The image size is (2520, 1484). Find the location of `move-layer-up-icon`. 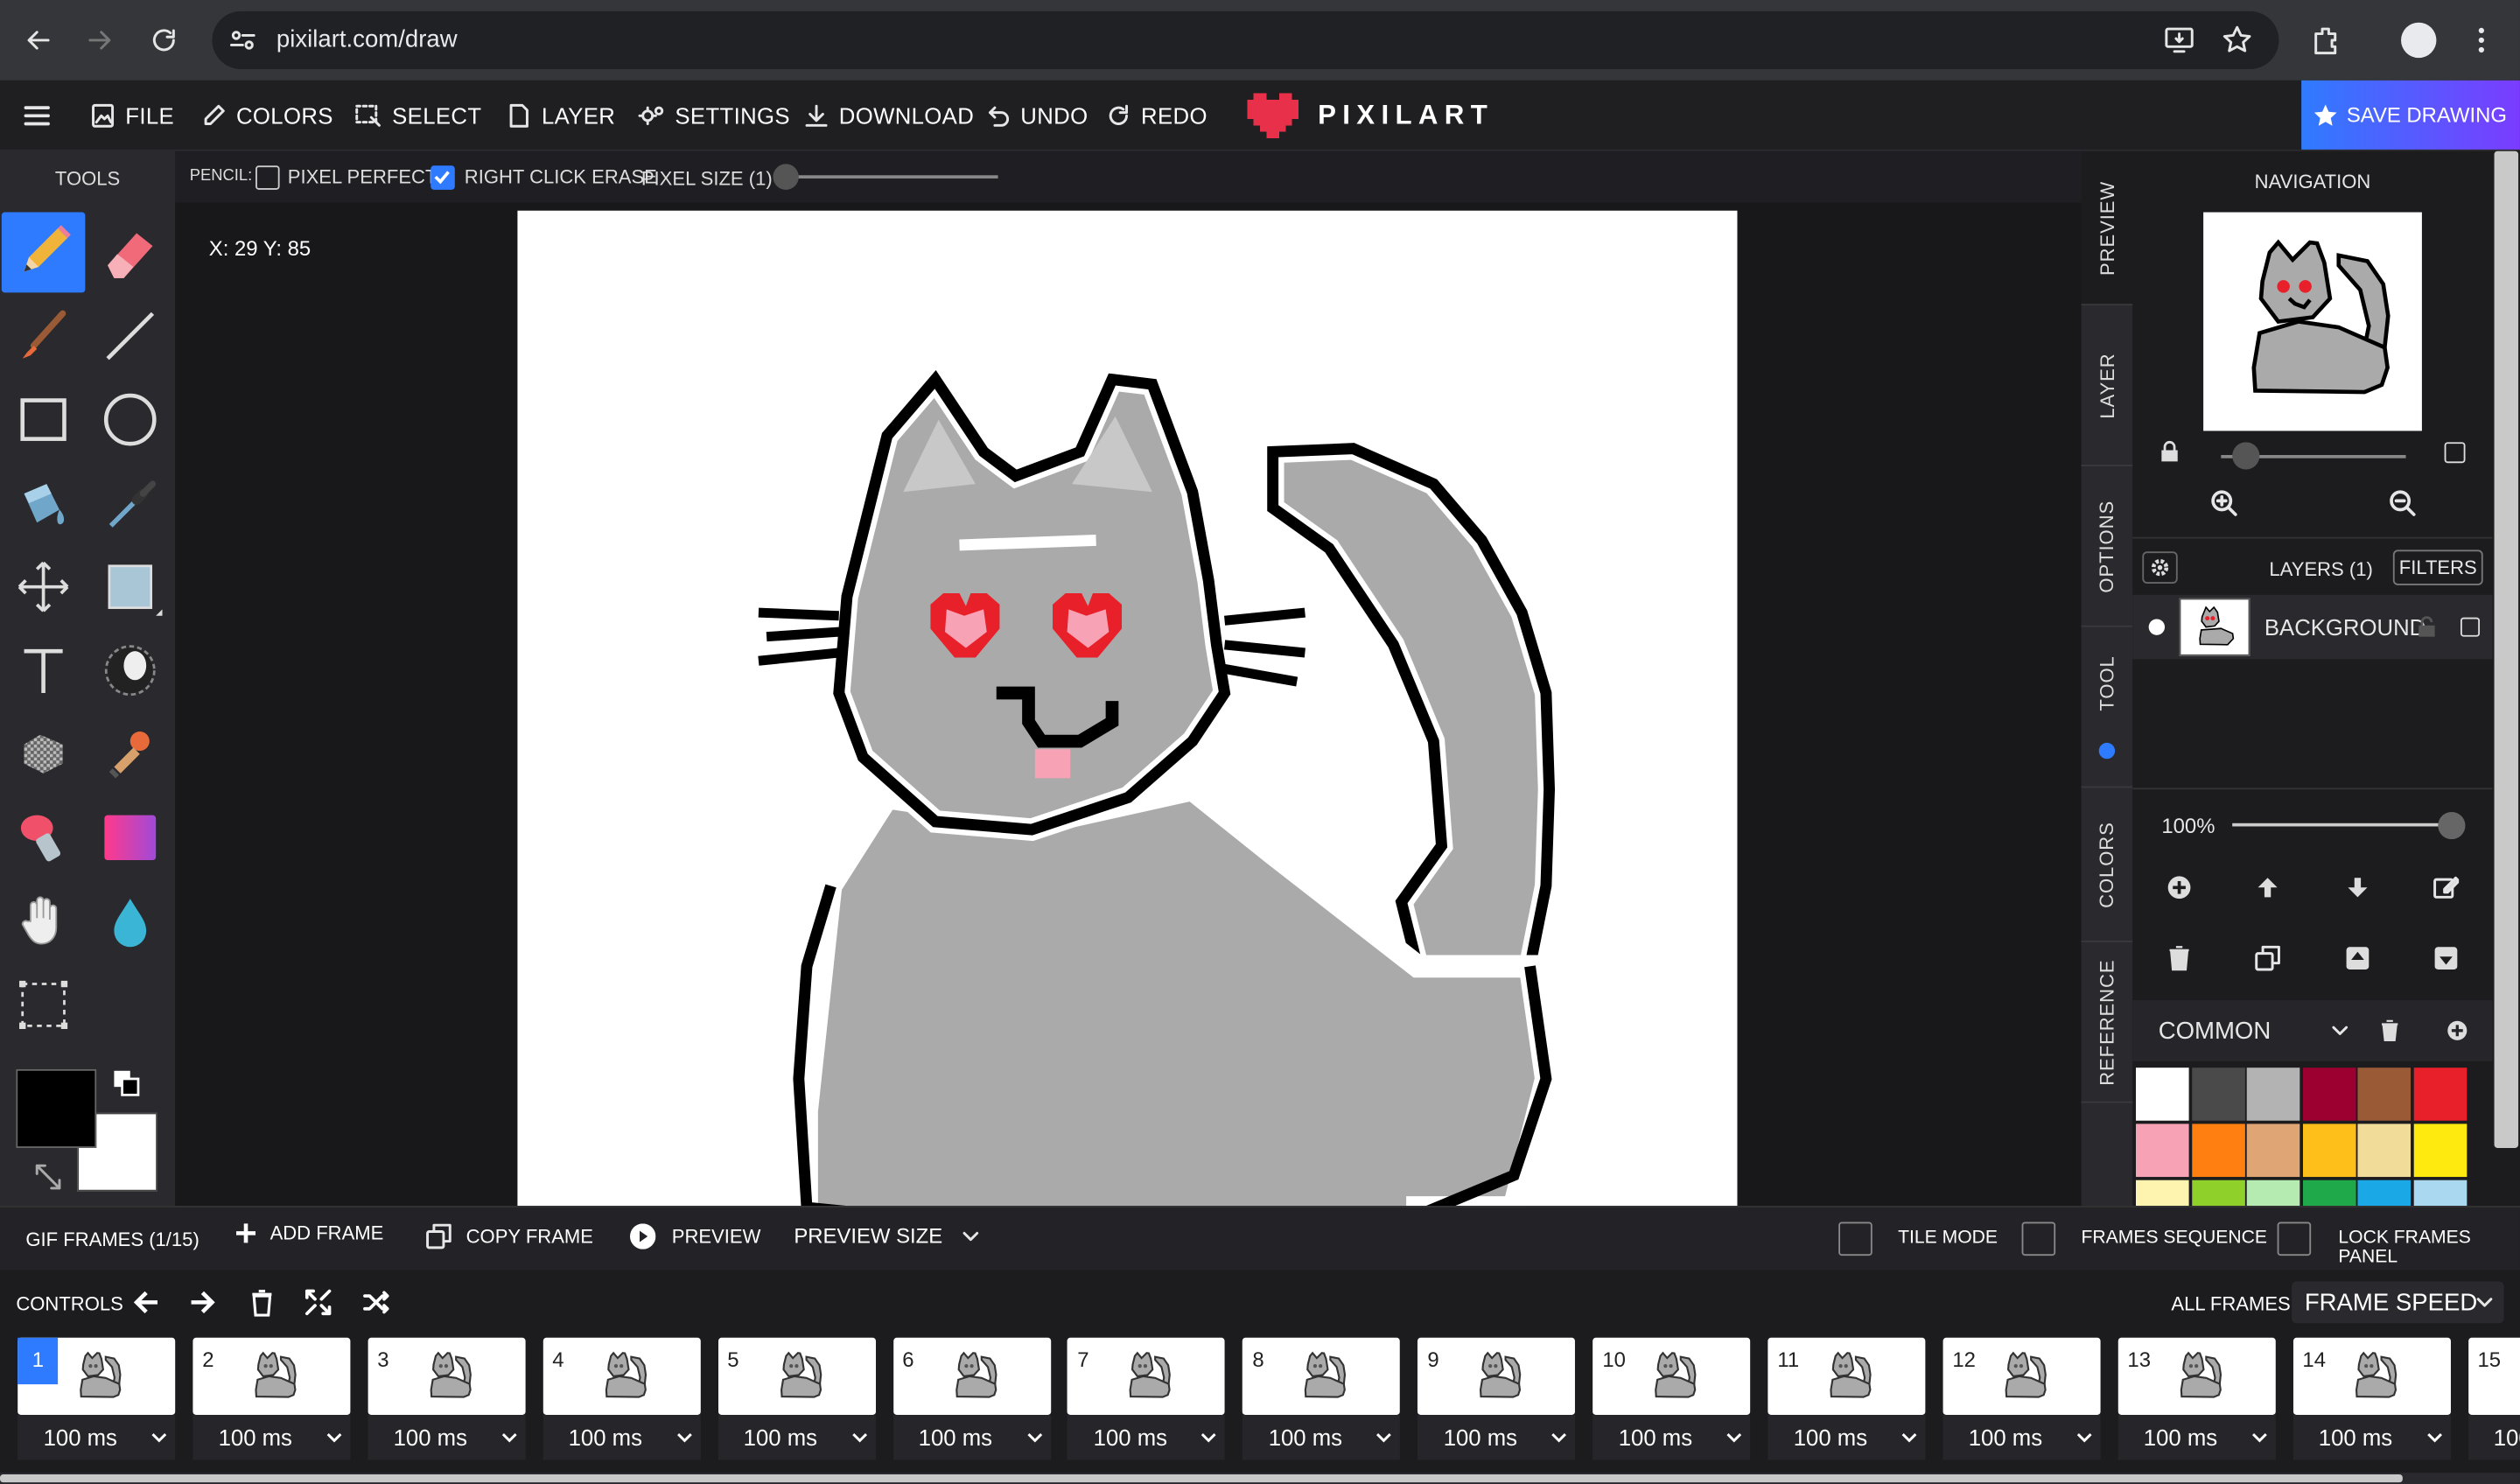

move-layer-up-icon is located at coordinates (2267, 887).